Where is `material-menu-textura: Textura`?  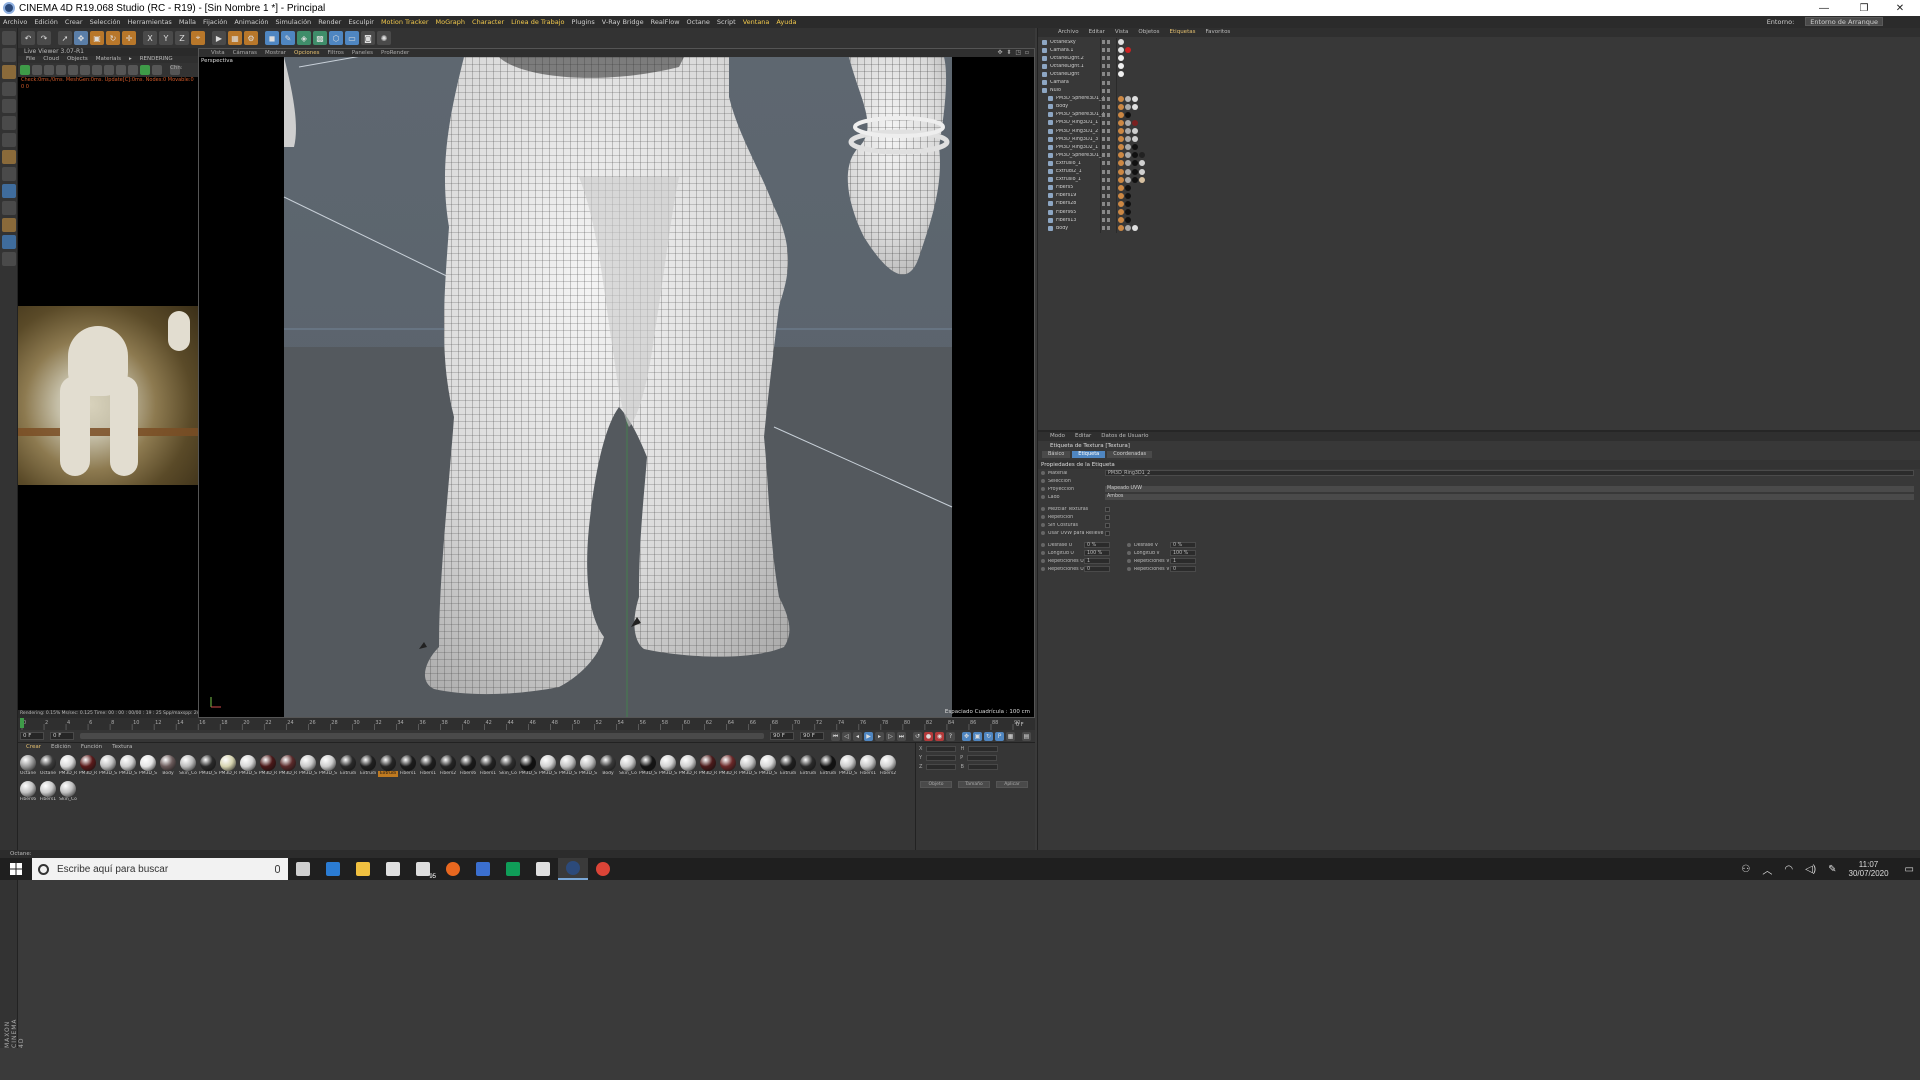
material-menu-textura: Textura is located at coordinates (122, 747).